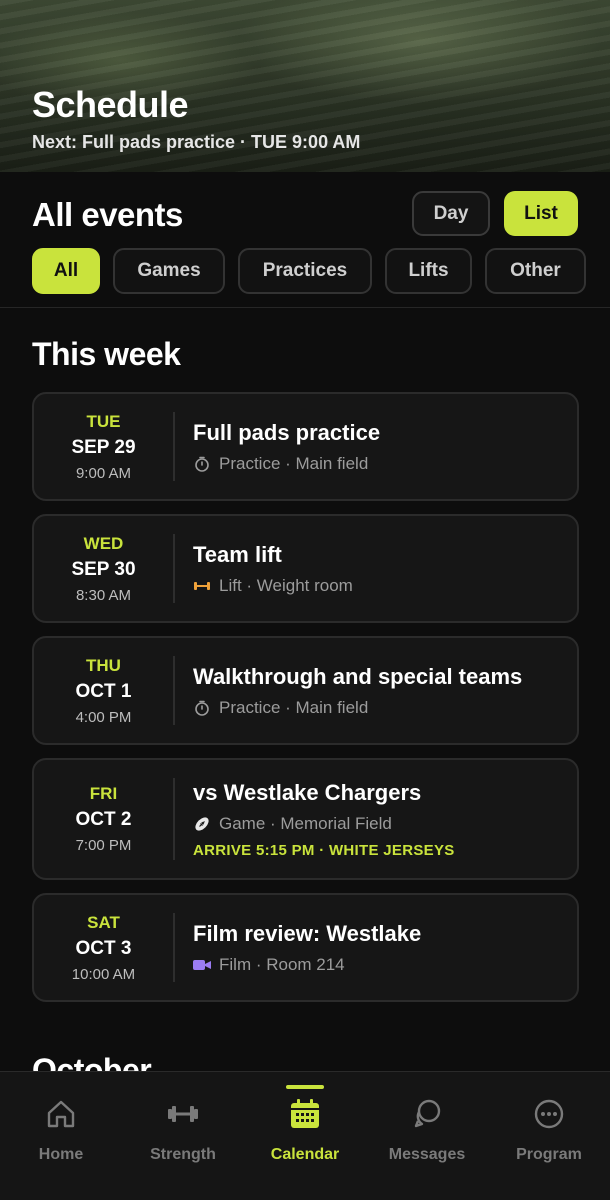  What do you see at coordinates (61, 1154) in the screenshot?
I see `tab-label: Home` at bounding box center [61, 1154].